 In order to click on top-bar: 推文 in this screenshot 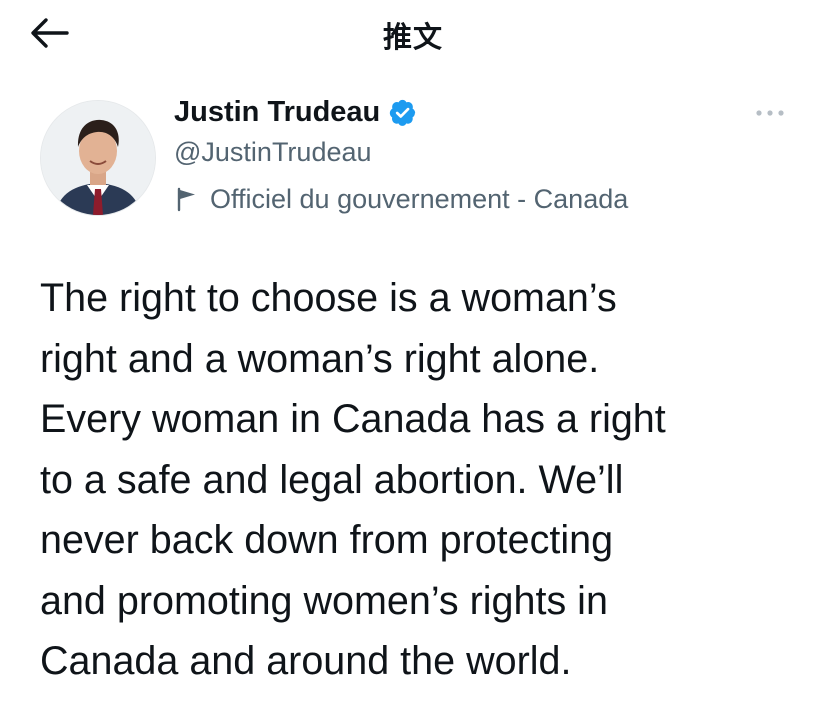, I will do `click(413, 35)`.